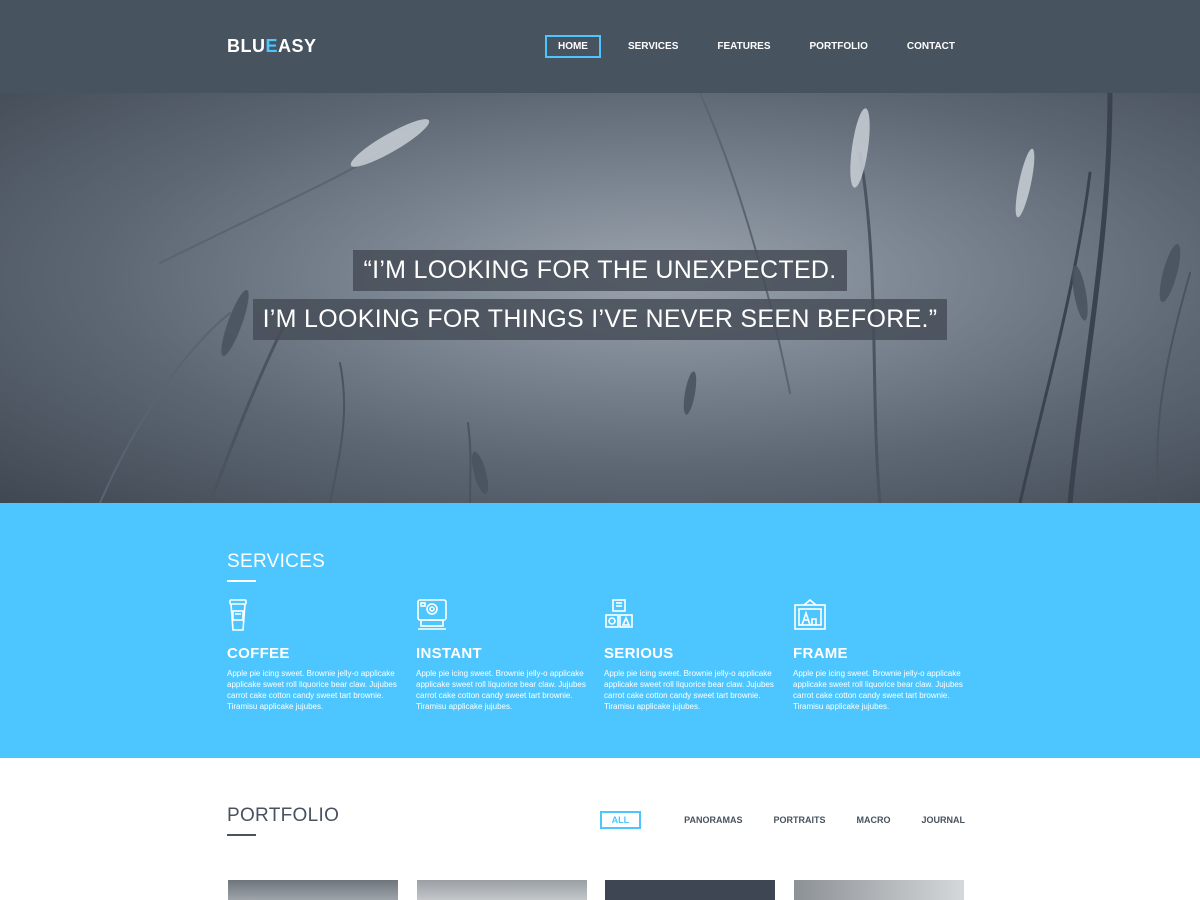 Image resolution: width=1200 pixels, height=900 pixels. What do you see at coordinates (572, 46) in the screenshot?
I see `nav-item-home: HOME` at bounding box center [572, 46].